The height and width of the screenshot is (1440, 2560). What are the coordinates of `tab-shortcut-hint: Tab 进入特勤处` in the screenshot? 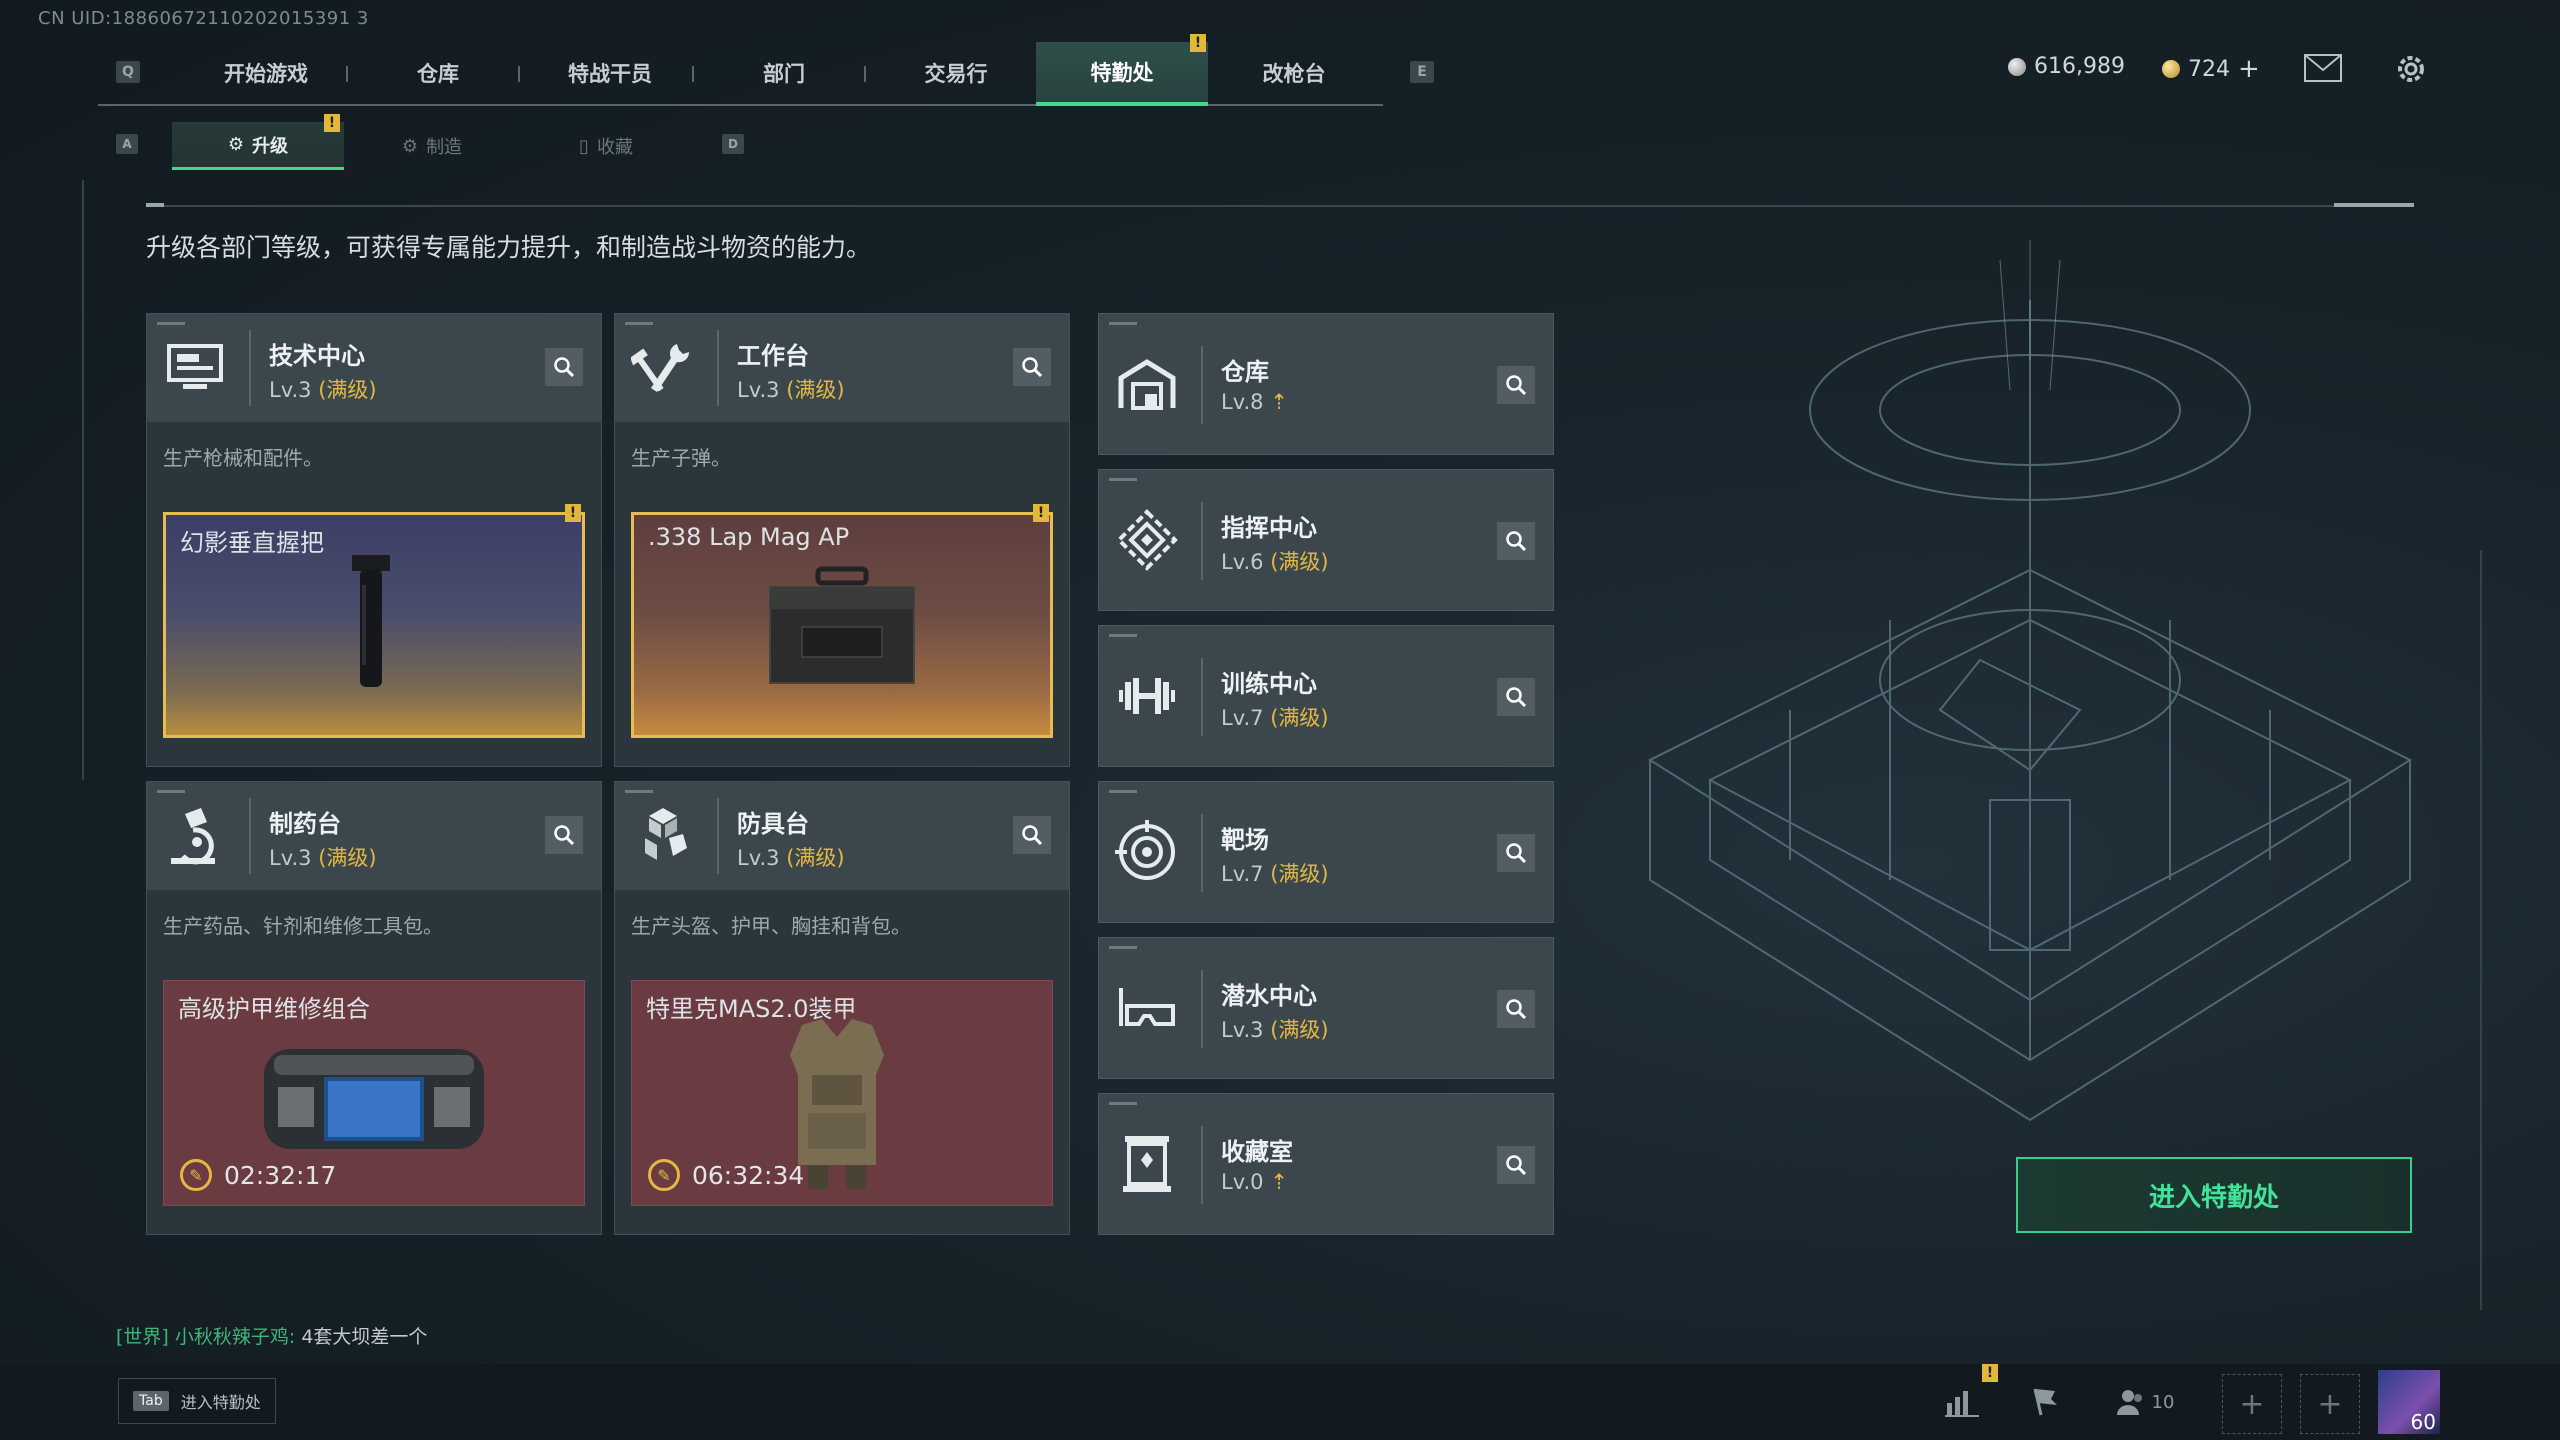 It's located at (197, 1401).